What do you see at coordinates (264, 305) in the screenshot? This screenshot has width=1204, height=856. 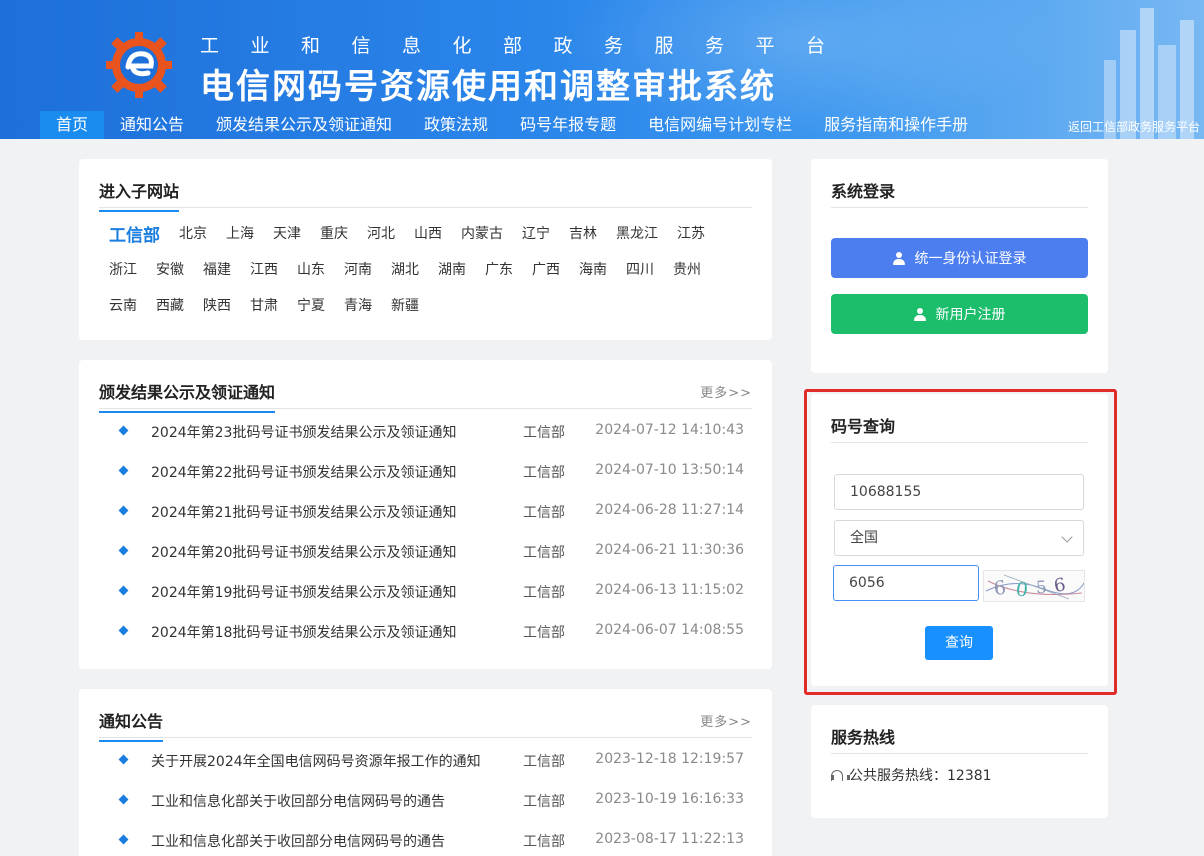 I see `region-link: 甘肃` at bounding box center [264, 305].